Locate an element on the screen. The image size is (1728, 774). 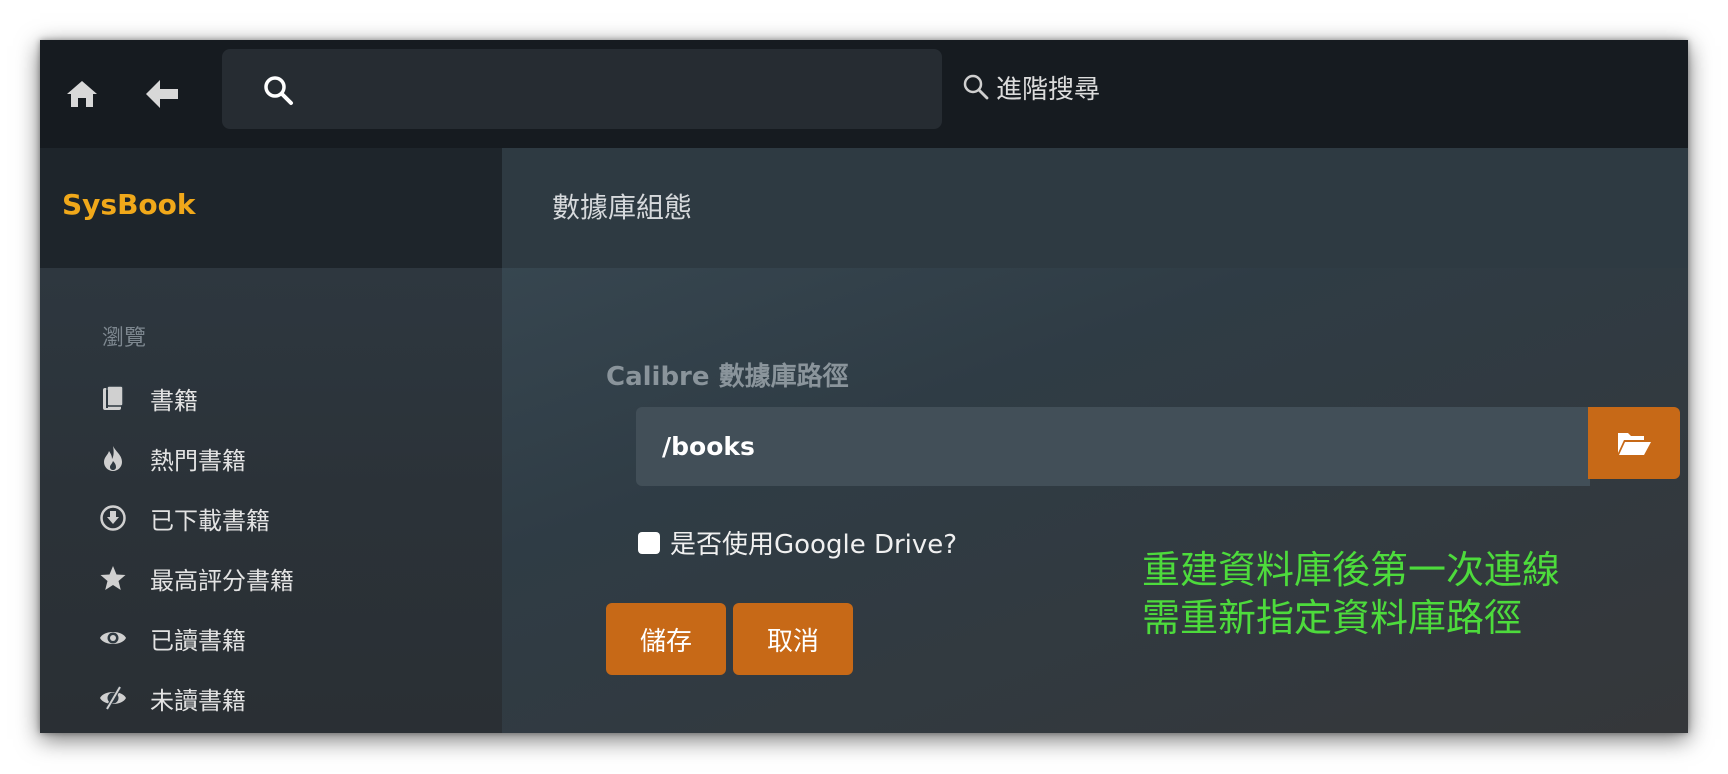
sidebar-item-top-rated-books: 最高評分書籍 is located at coordinates (288, 578).